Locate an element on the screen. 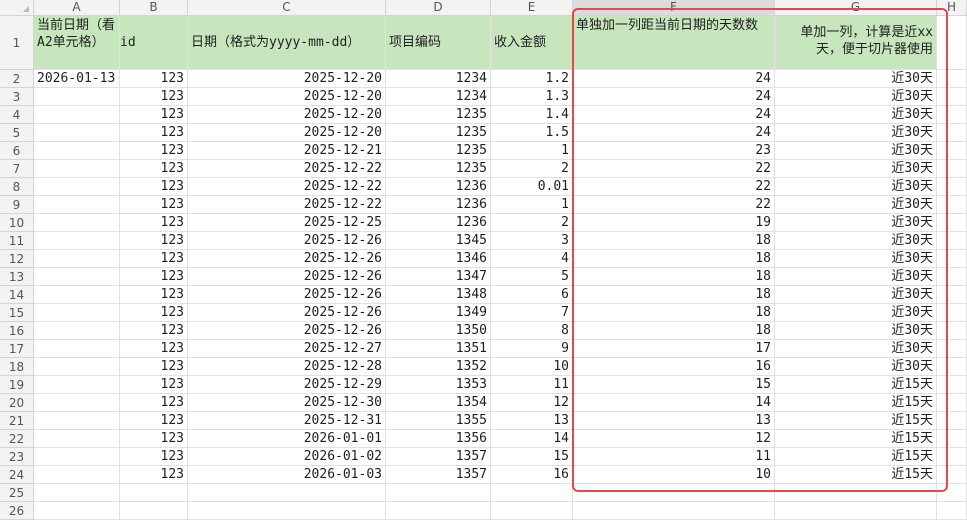 Image resolution: width=967 pixels, height=520 pixels. days-diff-cell: 16 is located at coordinates (674, 367).